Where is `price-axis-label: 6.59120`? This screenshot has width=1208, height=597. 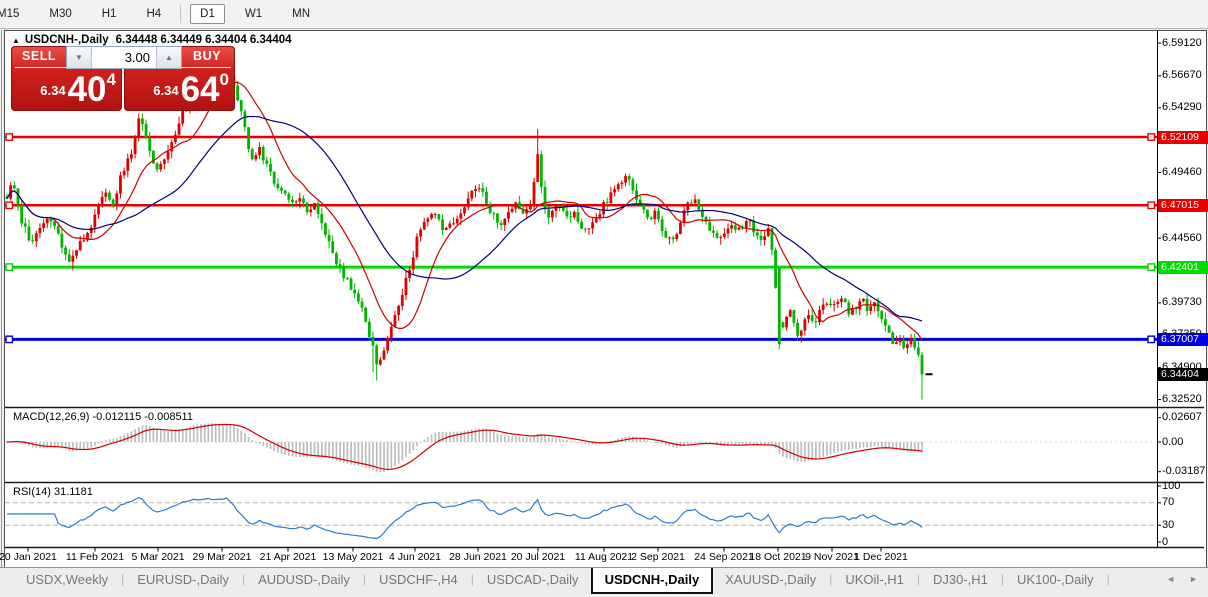 price-axis-label: 6.59120 is located at coordinates (1182, 42).